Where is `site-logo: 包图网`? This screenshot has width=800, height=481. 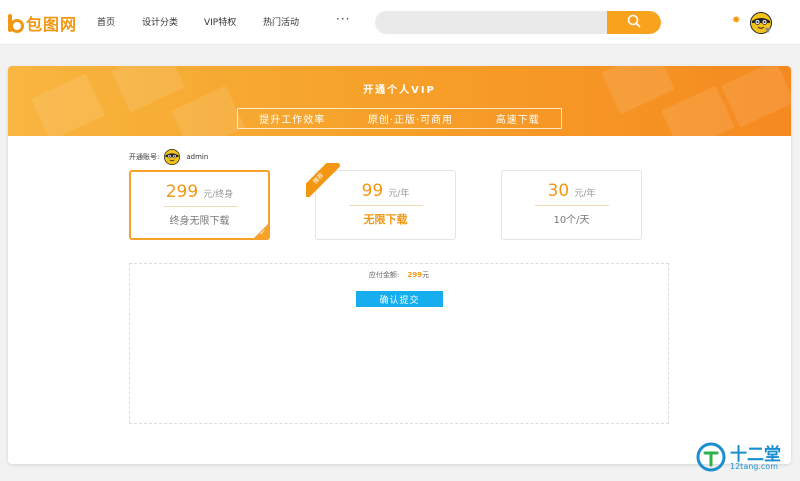 site-logo: 包图网 is located at coordinates (42, 23).